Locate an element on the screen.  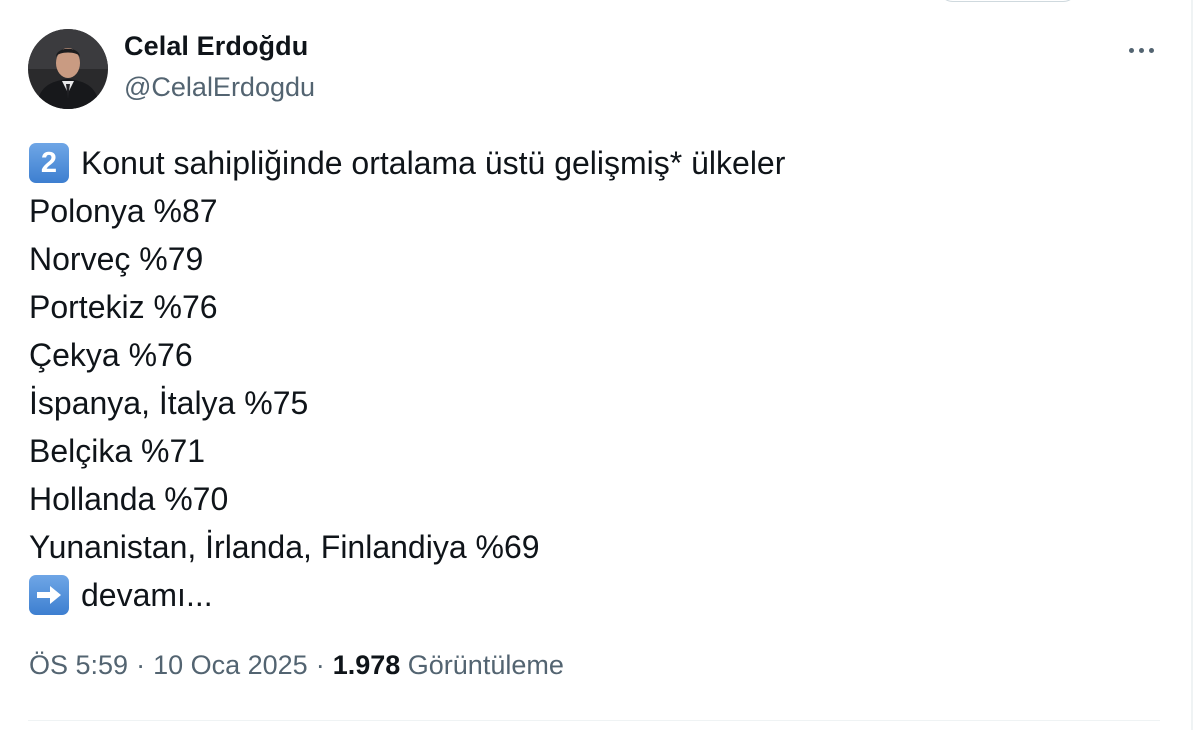
tweet-line: Hollanda %70 is located at coordinates (129, 499).